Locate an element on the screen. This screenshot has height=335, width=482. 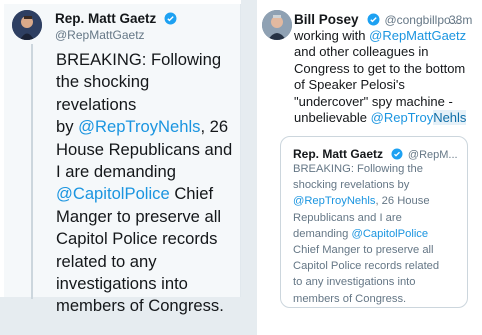
mention-link-selected: Nehls is located at coordinates (450, 118).